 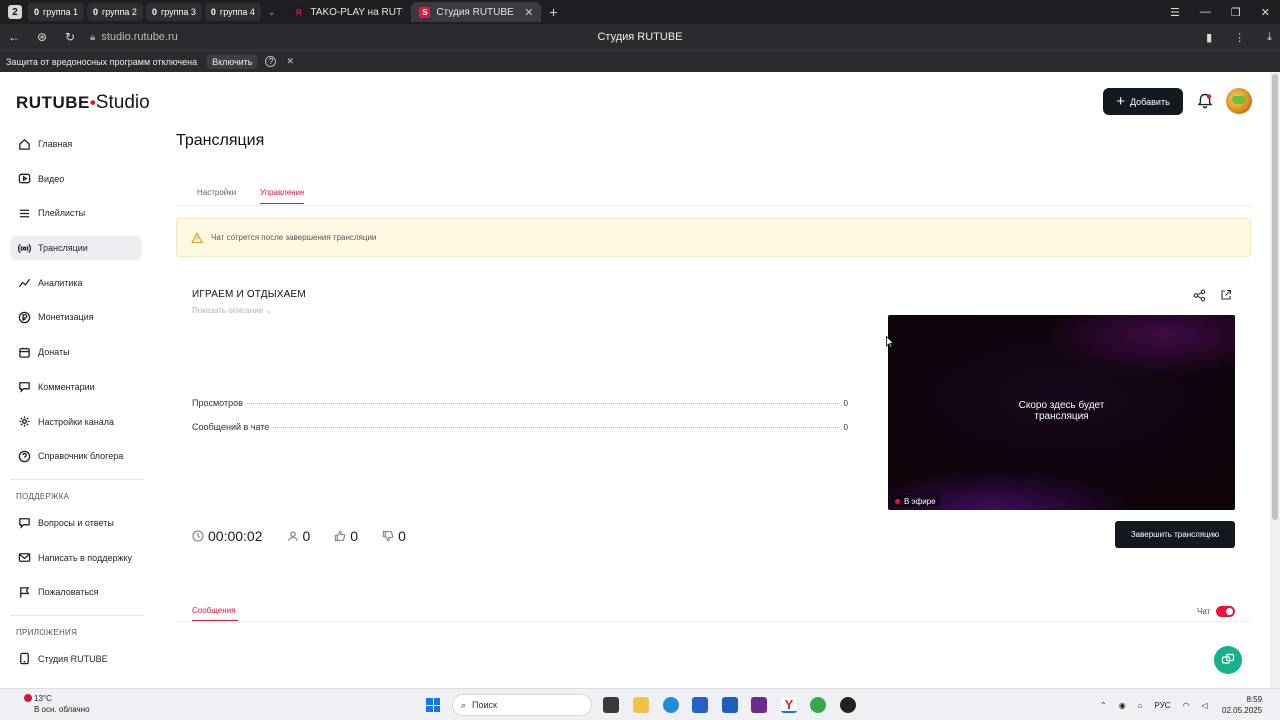 I want to click on restore-icon: ❐, so click(x=1236, y=12).